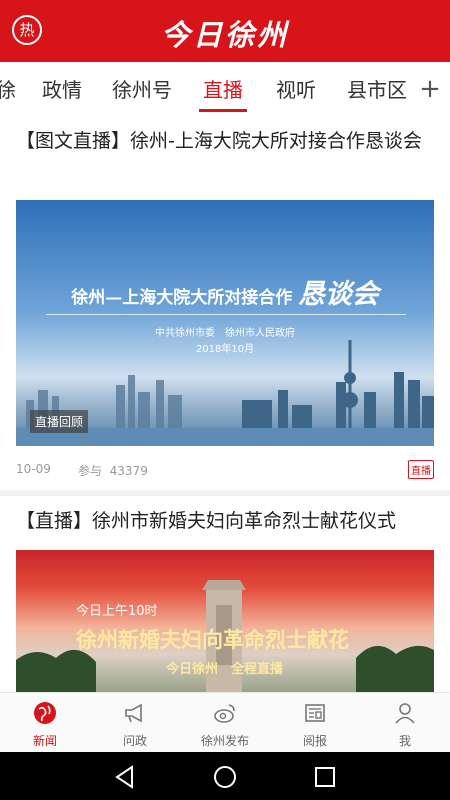 The height and width of the screenshot is (800, 450). What do you see at coordinates (125, 777) in the screenshot?
I see `back-icon` at bounding box center [125, 777].